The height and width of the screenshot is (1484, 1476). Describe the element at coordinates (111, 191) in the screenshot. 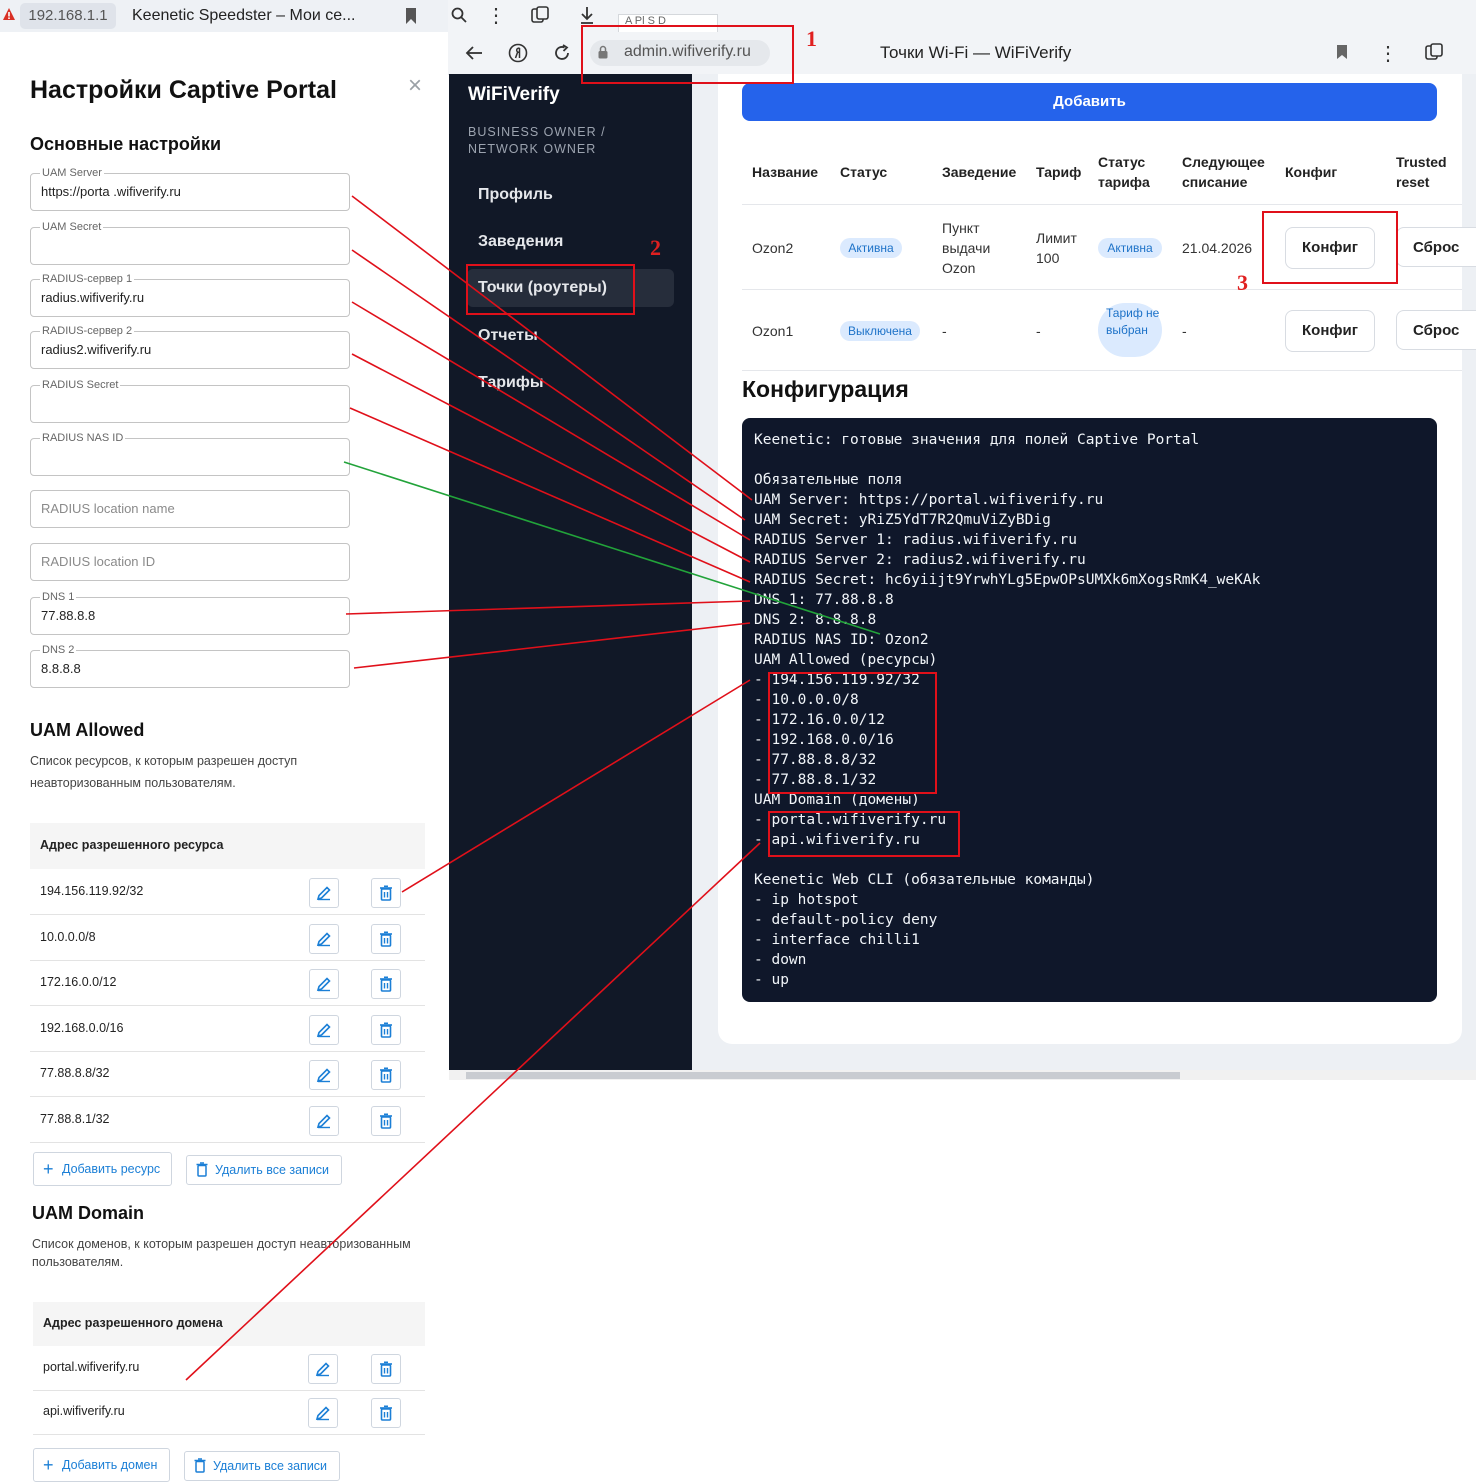

I see `field-value: https://porta .wifiverify.ru` at that location.